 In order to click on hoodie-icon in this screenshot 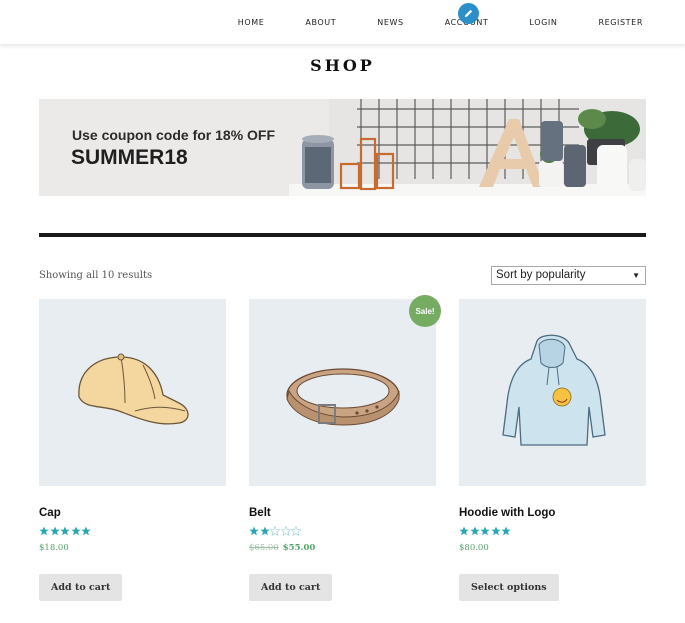, I will do `click(554, 390)`.